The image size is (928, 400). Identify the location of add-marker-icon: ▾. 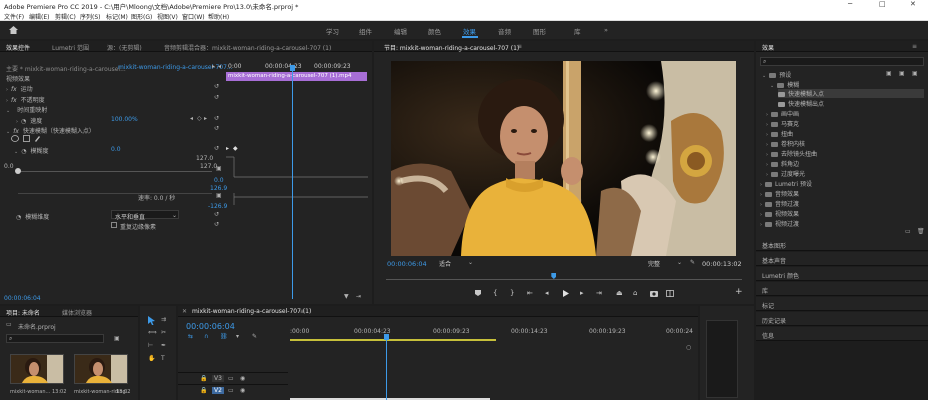
(237, 336).